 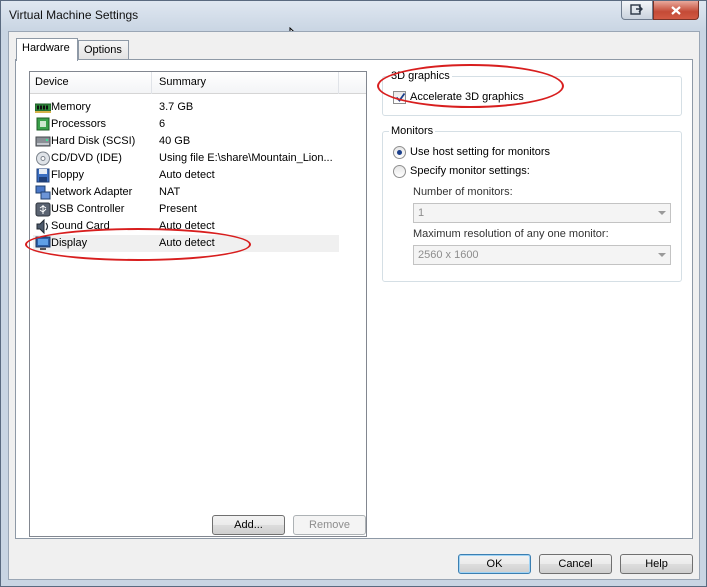 I want to click on device-row-display: Display Auto detect, so click(x=186, y=243).